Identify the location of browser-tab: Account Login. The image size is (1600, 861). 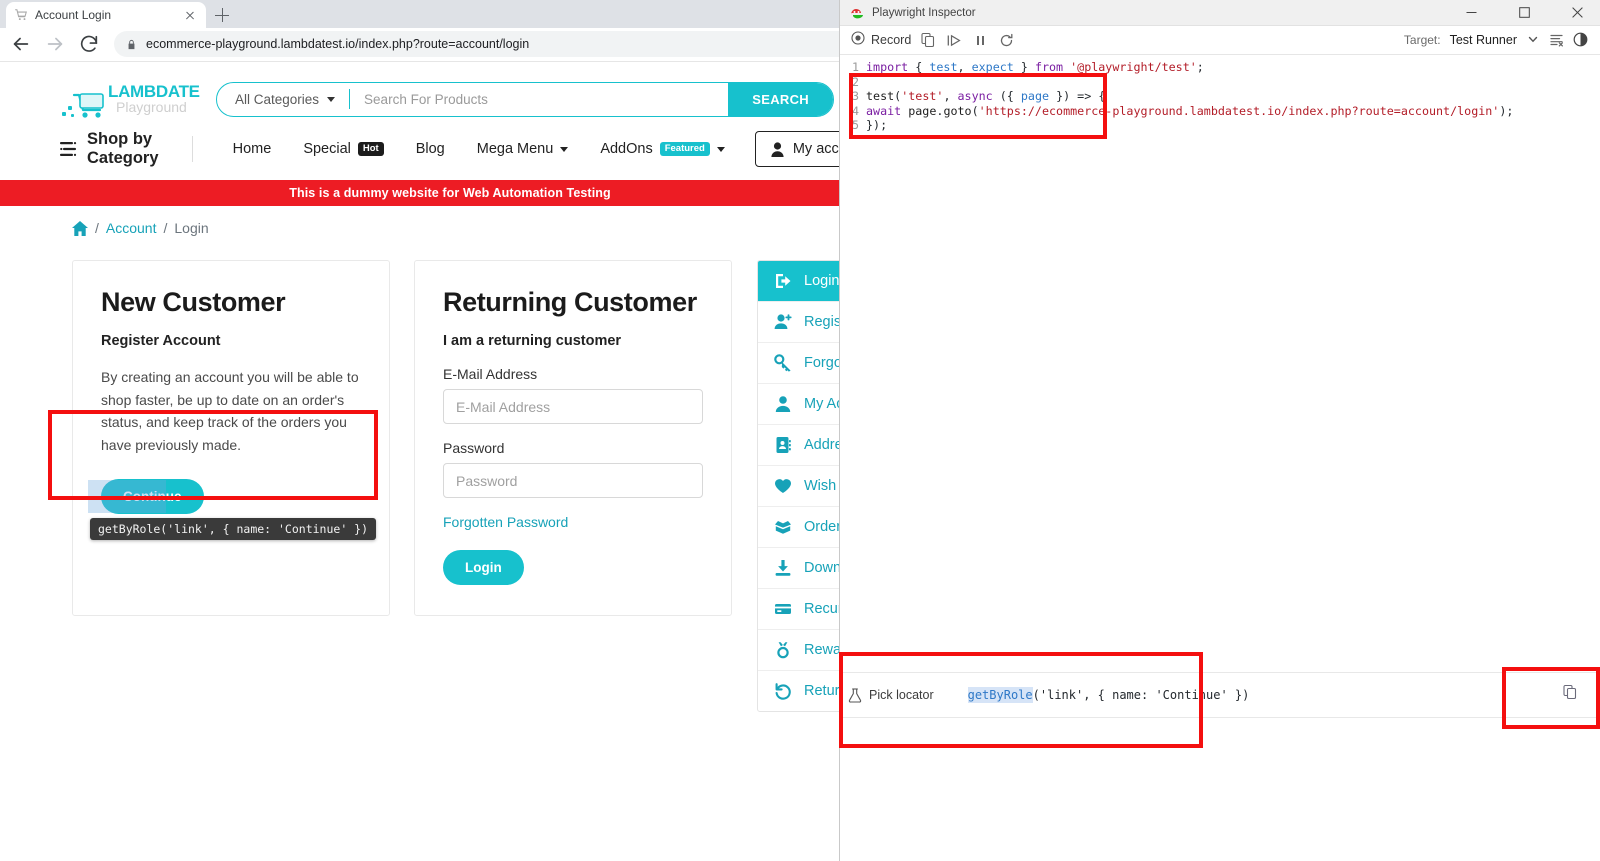
(106, 15).